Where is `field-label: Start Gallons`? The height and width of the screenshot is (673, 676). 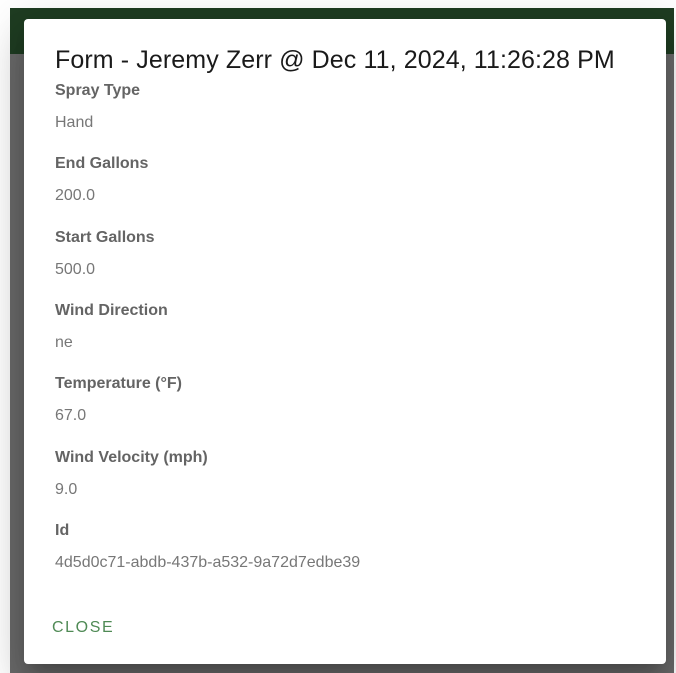 field-label: Start Gallons is located at coordinates (105, 237).